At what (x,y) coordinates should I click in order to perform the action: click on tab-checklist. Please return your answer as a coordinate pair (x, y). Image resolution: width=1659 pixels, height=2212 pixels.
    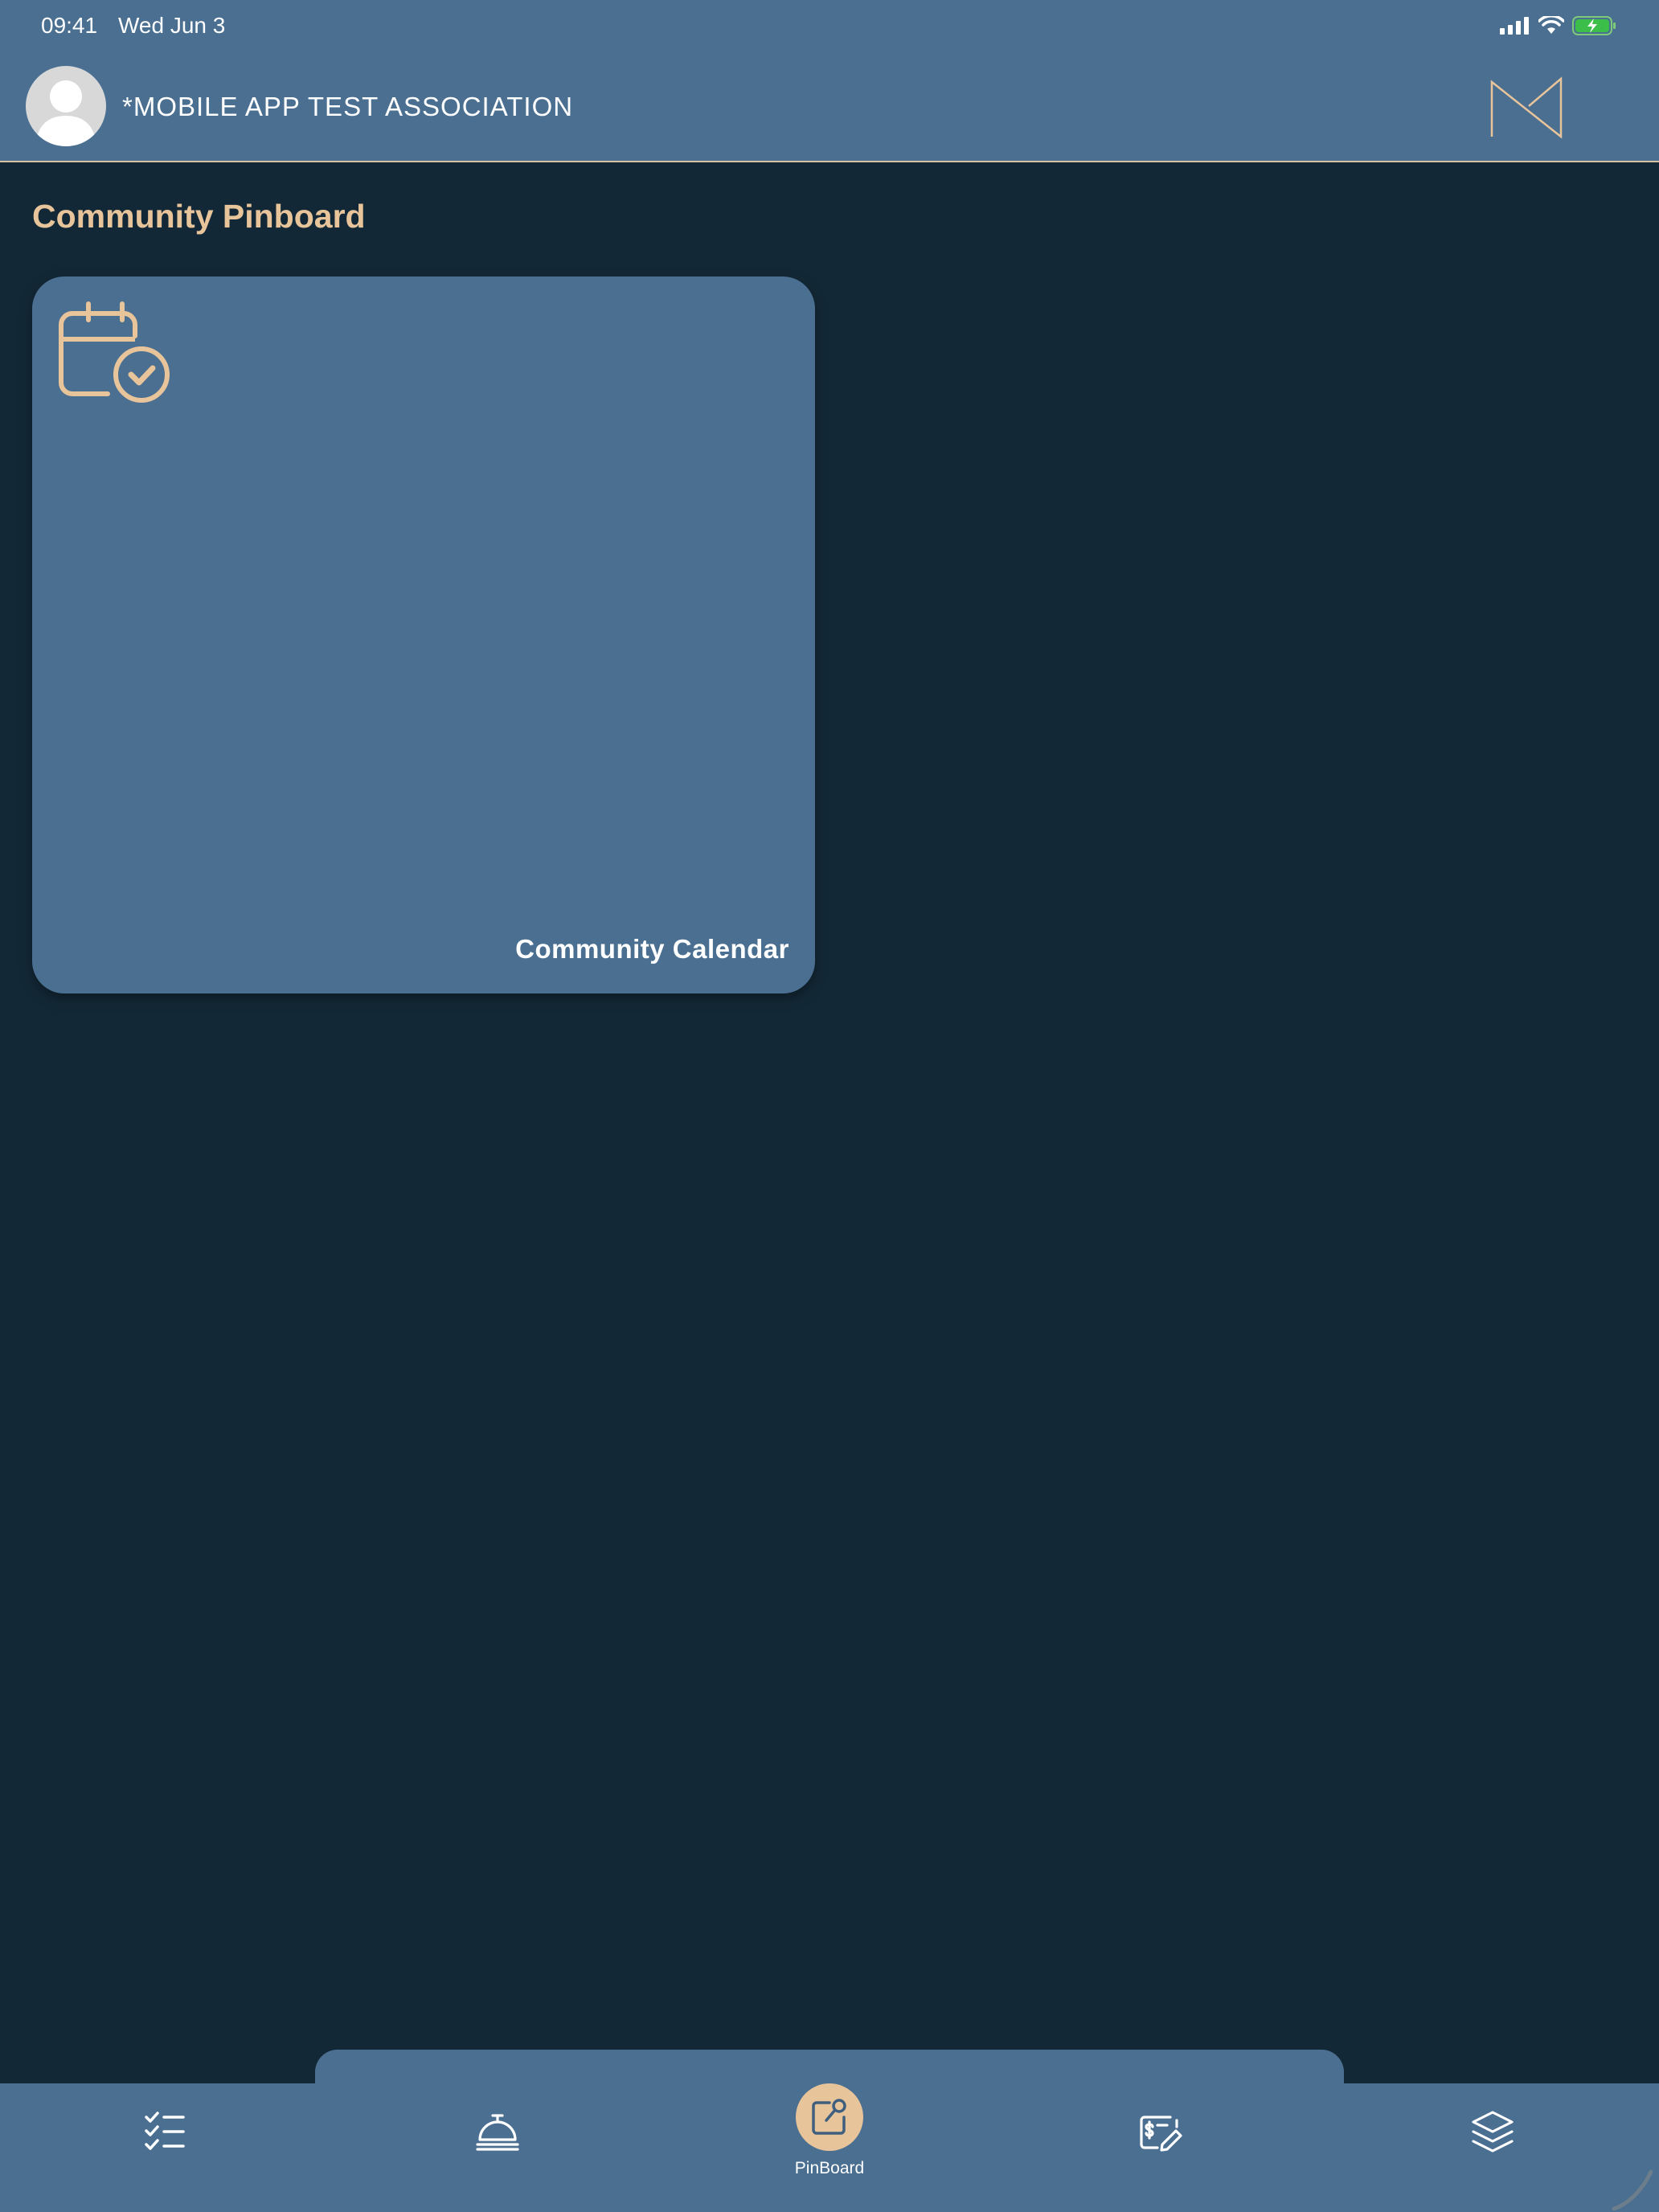
    Looking at the image, I should click on (165, 2131).